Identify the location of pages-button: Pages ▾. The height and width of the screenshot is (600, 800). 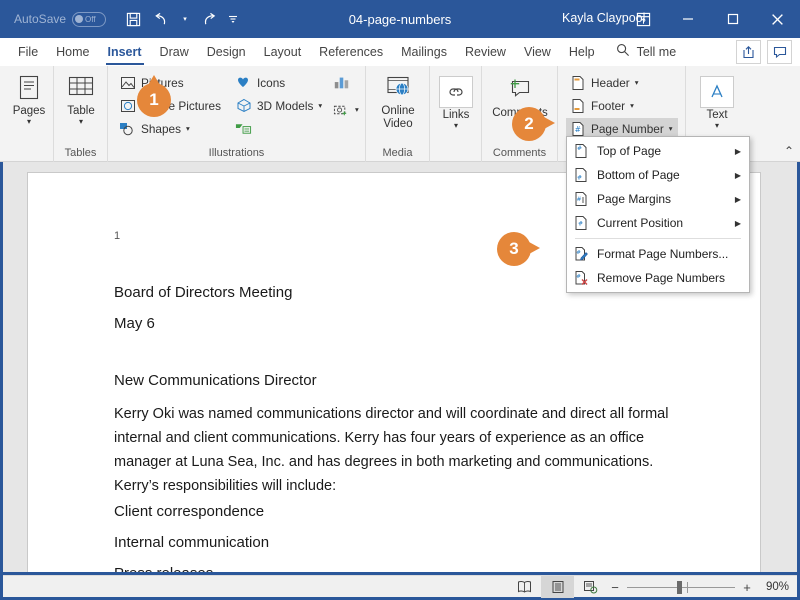
(29, 99).